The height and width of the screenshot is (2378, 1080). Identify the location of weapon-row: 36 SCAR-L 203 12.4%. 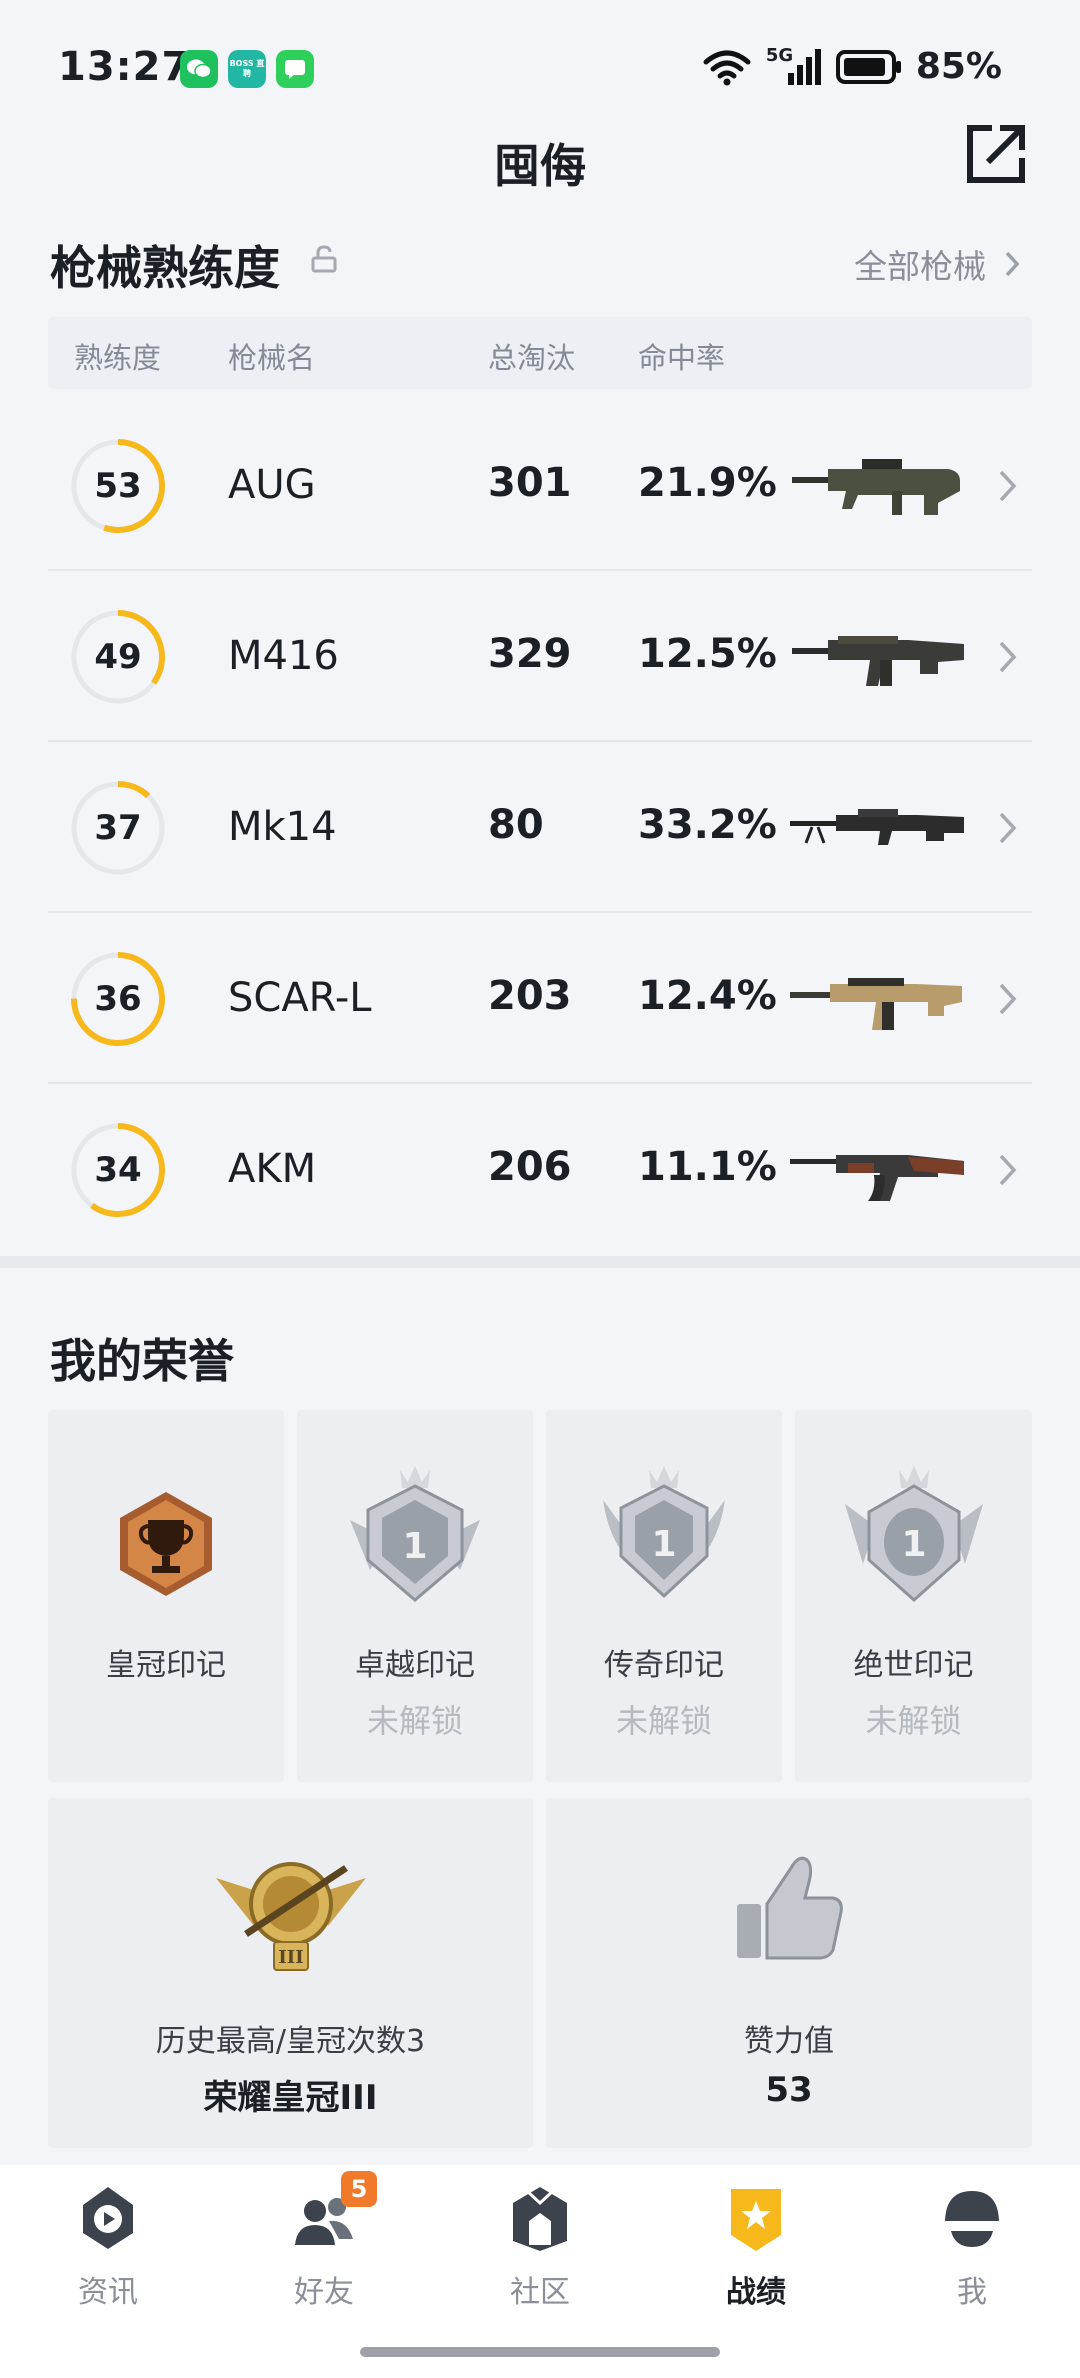
(540, 998).